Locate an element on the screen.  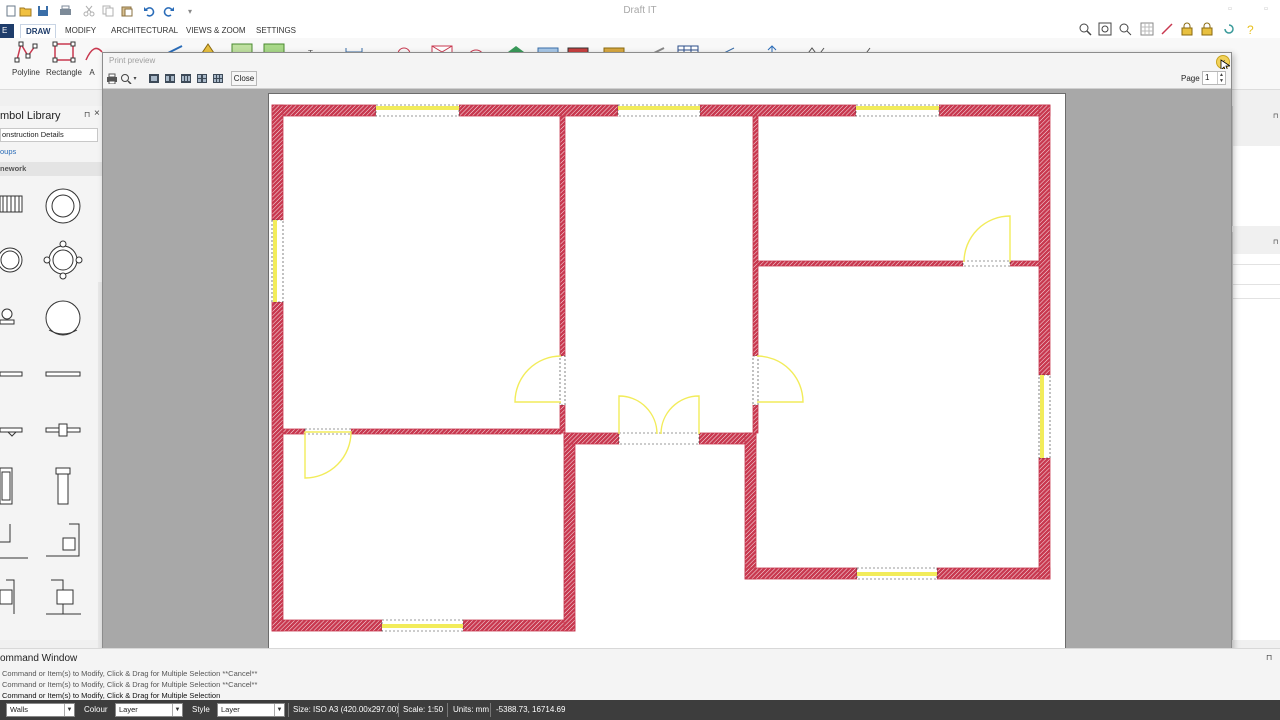
column-symbol is located at coordinates (20, 486).